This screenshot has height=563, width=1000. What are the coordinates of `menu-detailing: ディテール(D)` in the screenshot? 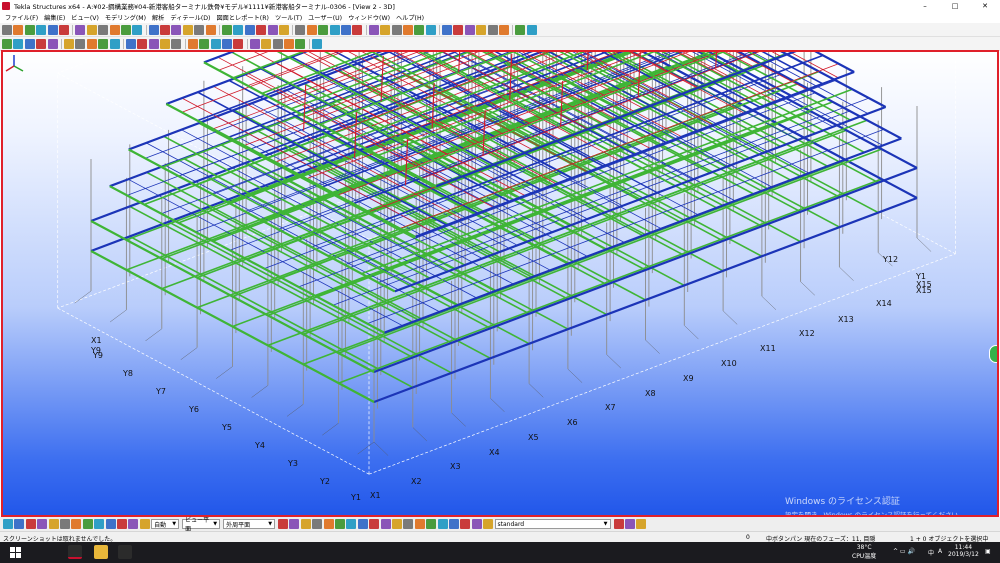 It's located at (190, 17).